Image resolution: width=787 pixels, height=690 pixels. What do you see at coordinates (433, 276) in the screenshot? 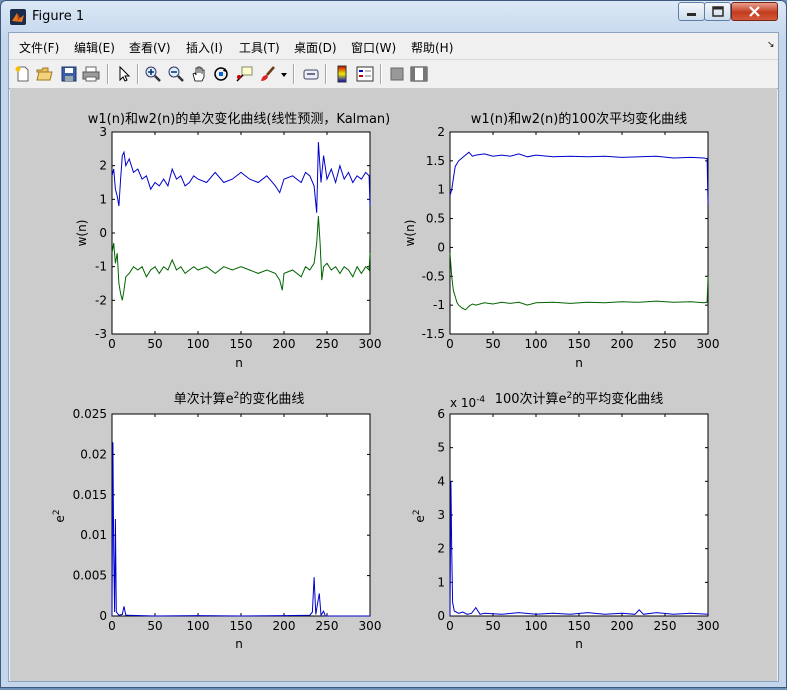
I see `y-tick-label: -0.5` at bounding box center [433, 276].